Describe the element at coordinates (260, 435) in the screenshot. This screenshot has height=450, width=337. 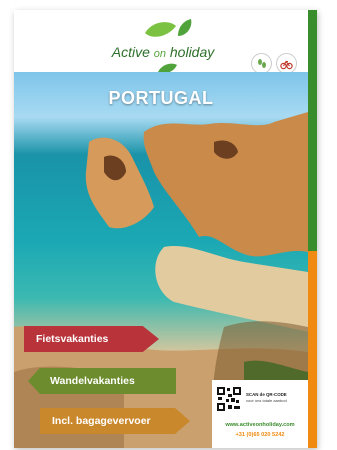
I see `phone-number: +31 (0)65 020 5242` at that location.